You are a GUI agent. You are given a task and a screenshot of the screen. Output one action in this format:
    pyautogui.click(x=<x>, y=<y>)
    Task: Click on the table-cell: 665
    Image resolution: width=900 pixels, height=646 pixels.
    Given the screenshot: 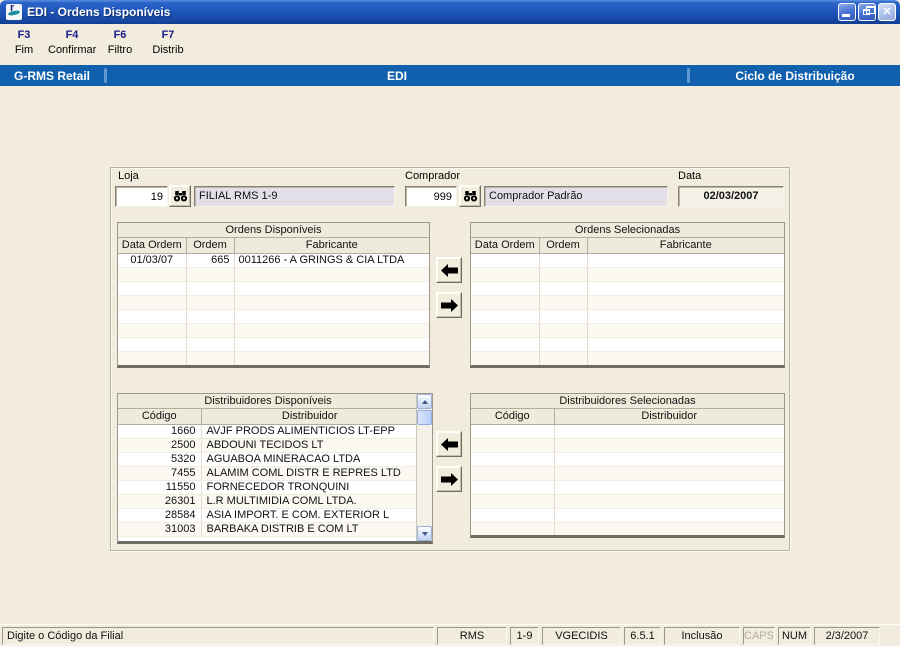 What is the action you would take?
    pyautogui.click(x=210, y=260)
    